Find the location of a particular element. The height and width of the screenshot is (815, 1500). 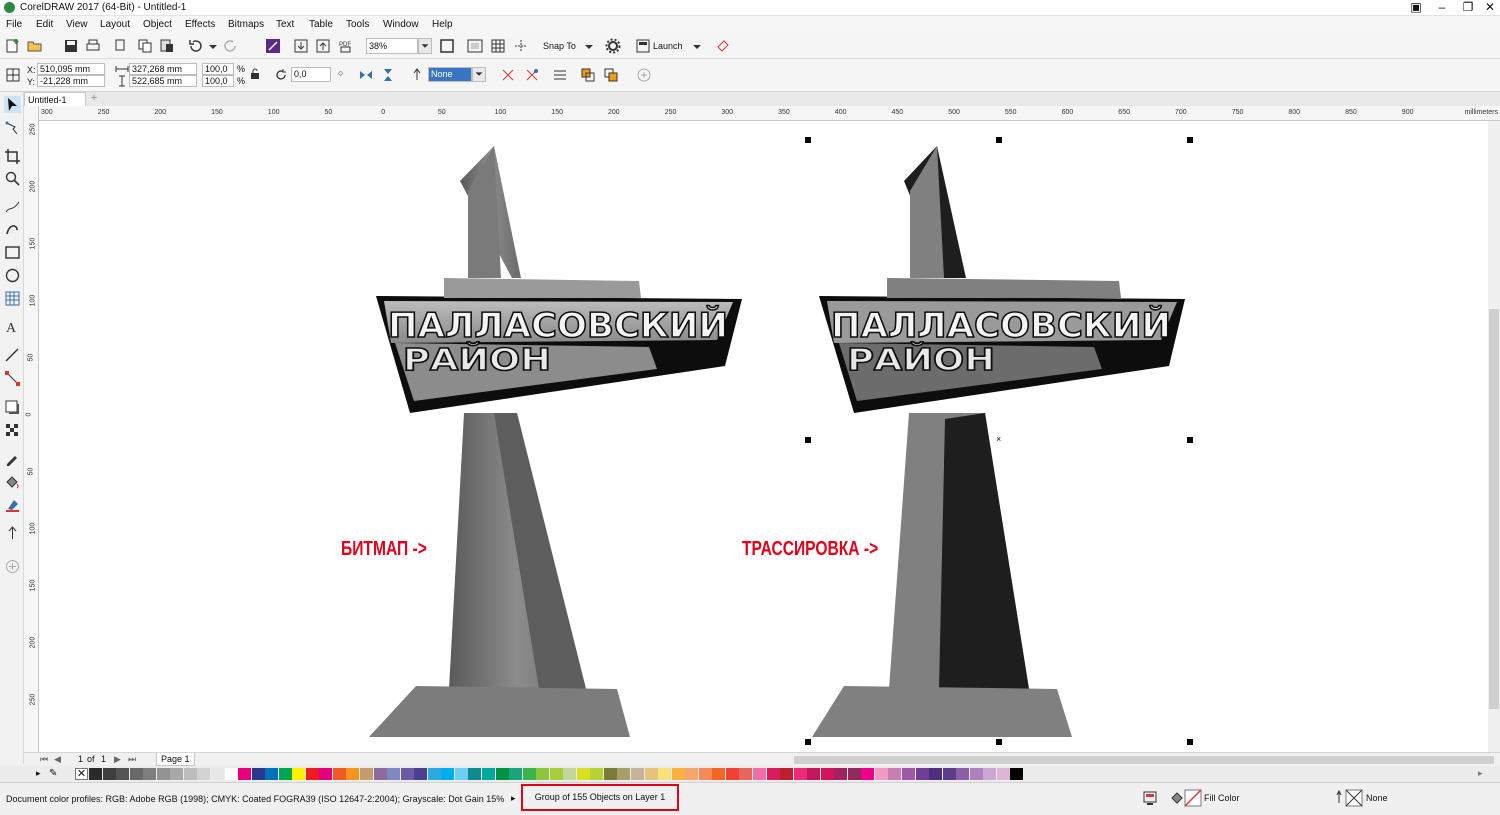

parallel-dimension-tool-icon is located at coordinates (12, 355).